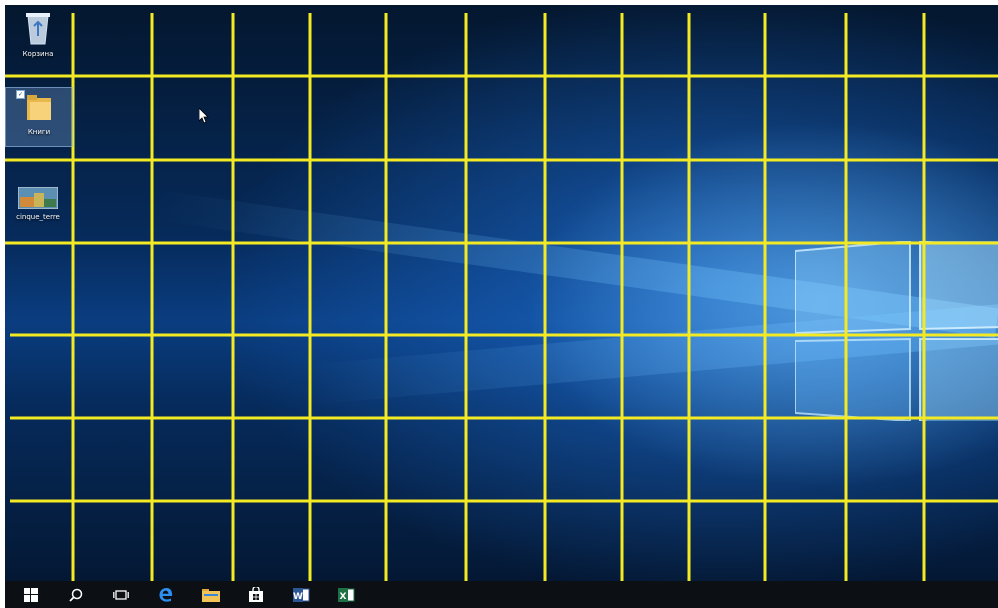 The height and width of the screenshot is (608, 998). I want to click on mouse-cursor-icon, so click(204, 116).